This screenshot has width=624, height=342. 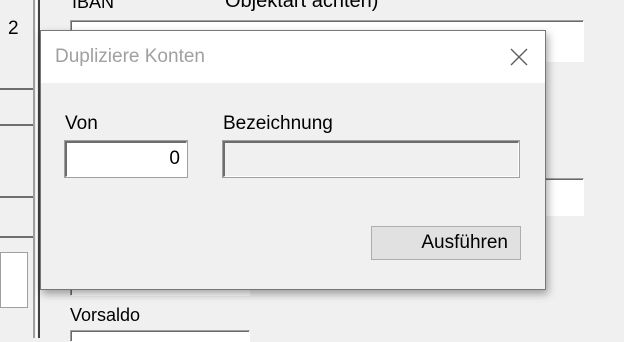 I want to click on background-title: Objektart achten), so click(x=302, y=6).